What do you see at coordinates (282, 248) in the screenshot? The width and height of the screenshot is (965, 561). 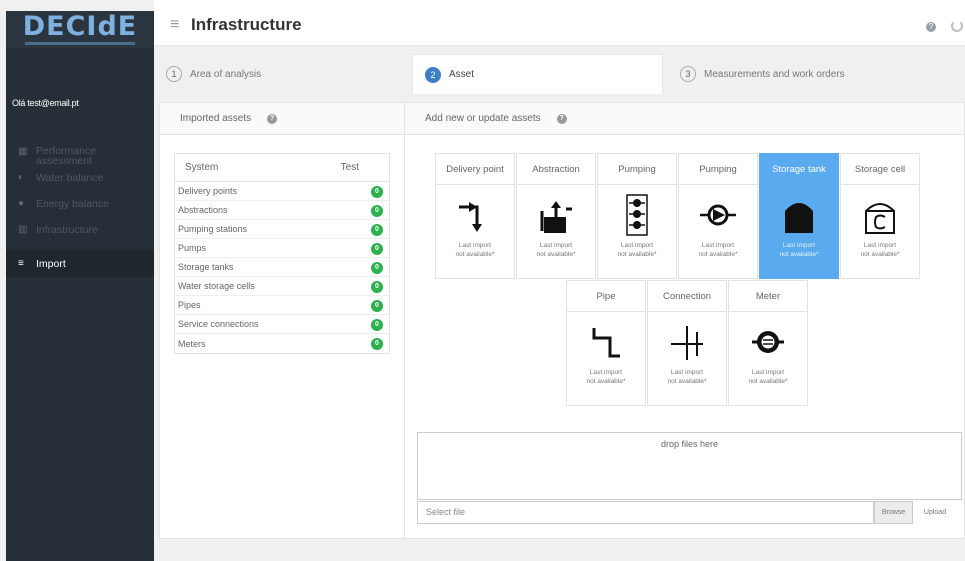 I see `table-row: Pumps 0` at bounding box center [282, 248].